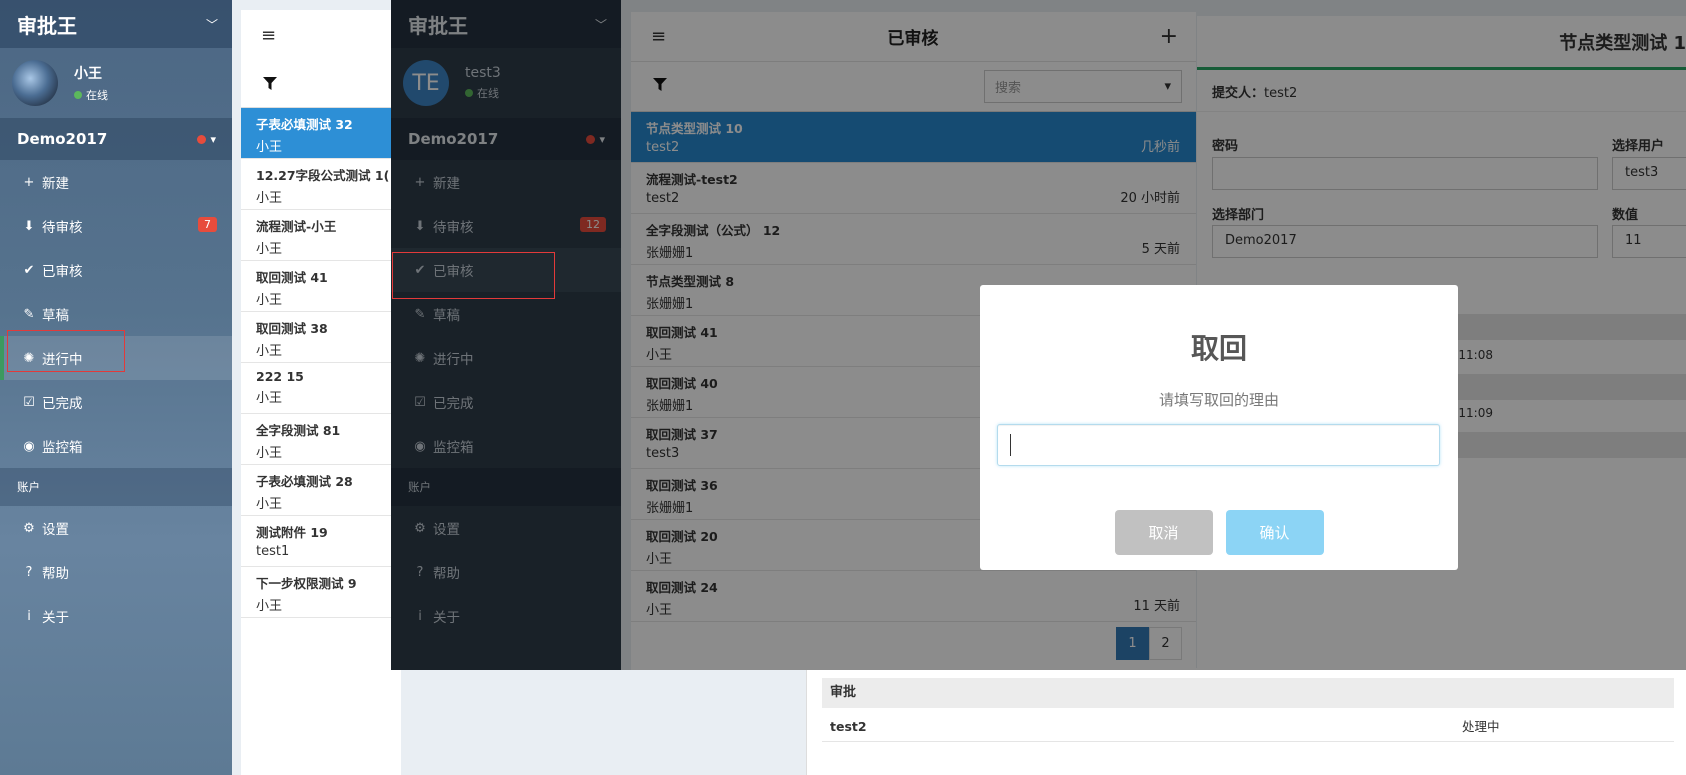 Image resolution: width=1686 pixels, height=775 pixels. What do you see at coordinates (1165, 643) in the screenshot?
I see `page-button: 2` at bounding box center [1165, 643].